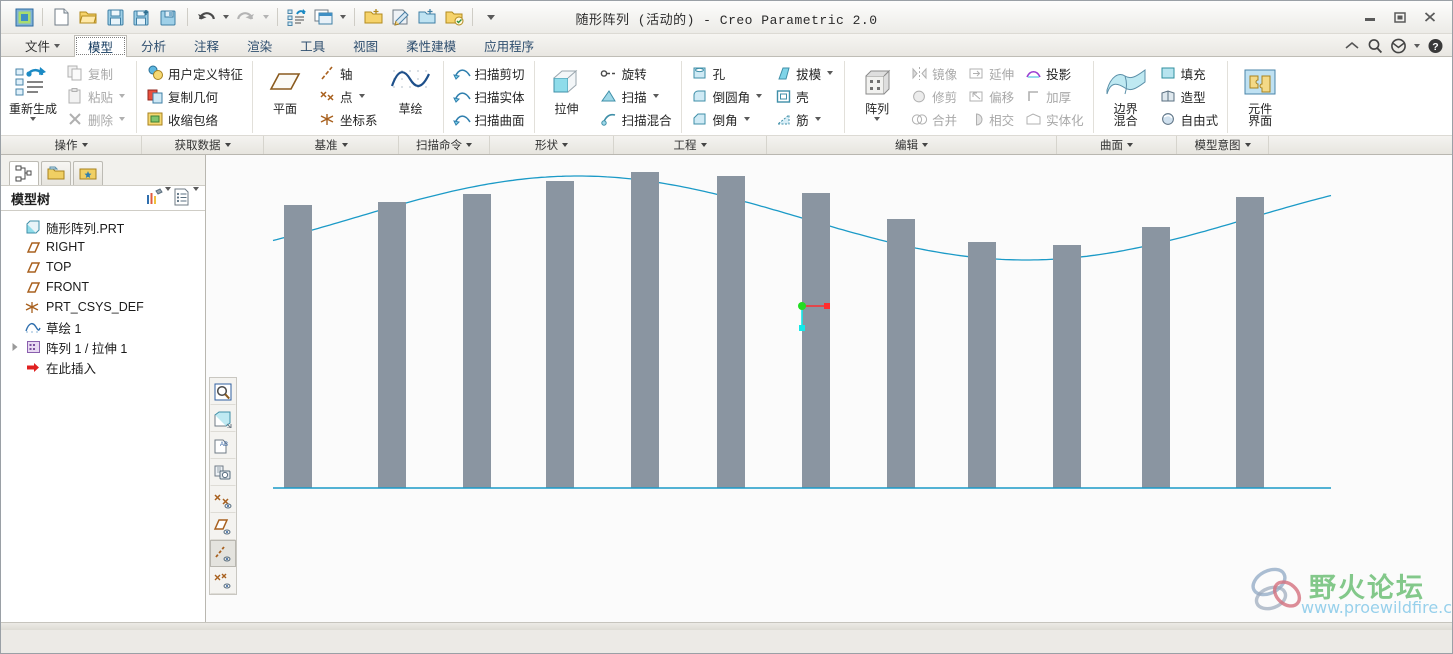 The height and width of the screenshot is (654, 1453). What do you see at coordinates (933, 96) in the screenshot?
I see `trim-button: 修剪` at bounding box center [933, 96].